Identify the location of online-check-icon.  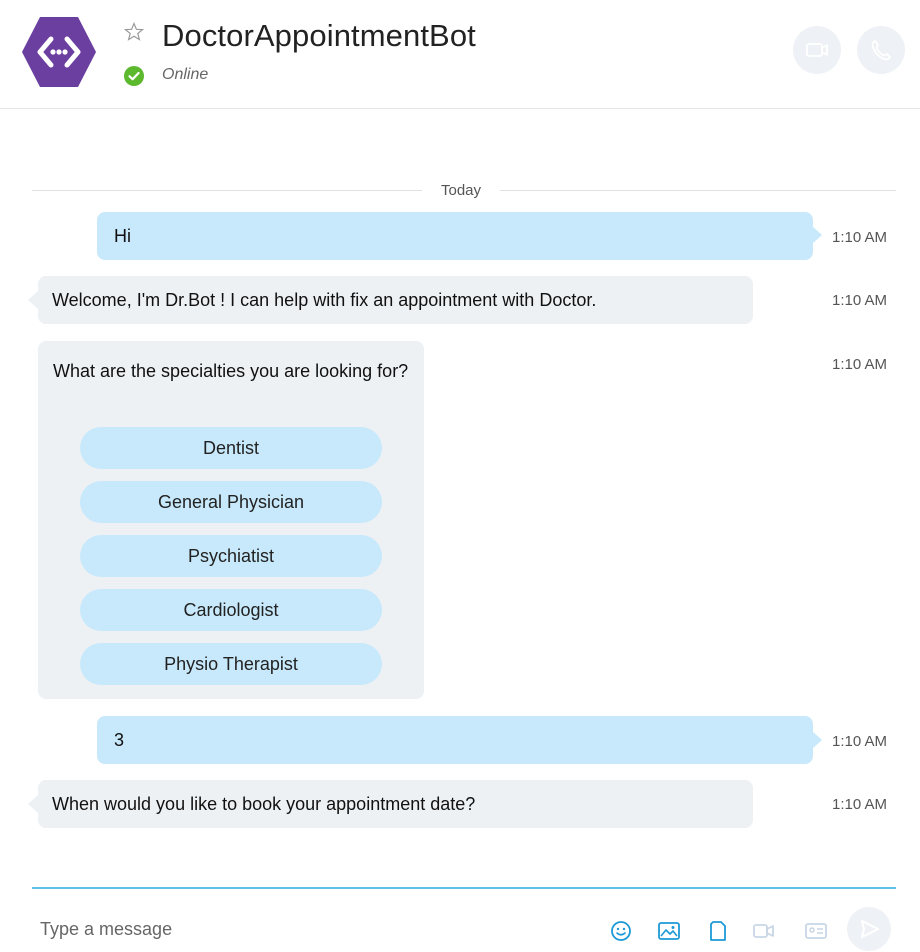
(134, 76).